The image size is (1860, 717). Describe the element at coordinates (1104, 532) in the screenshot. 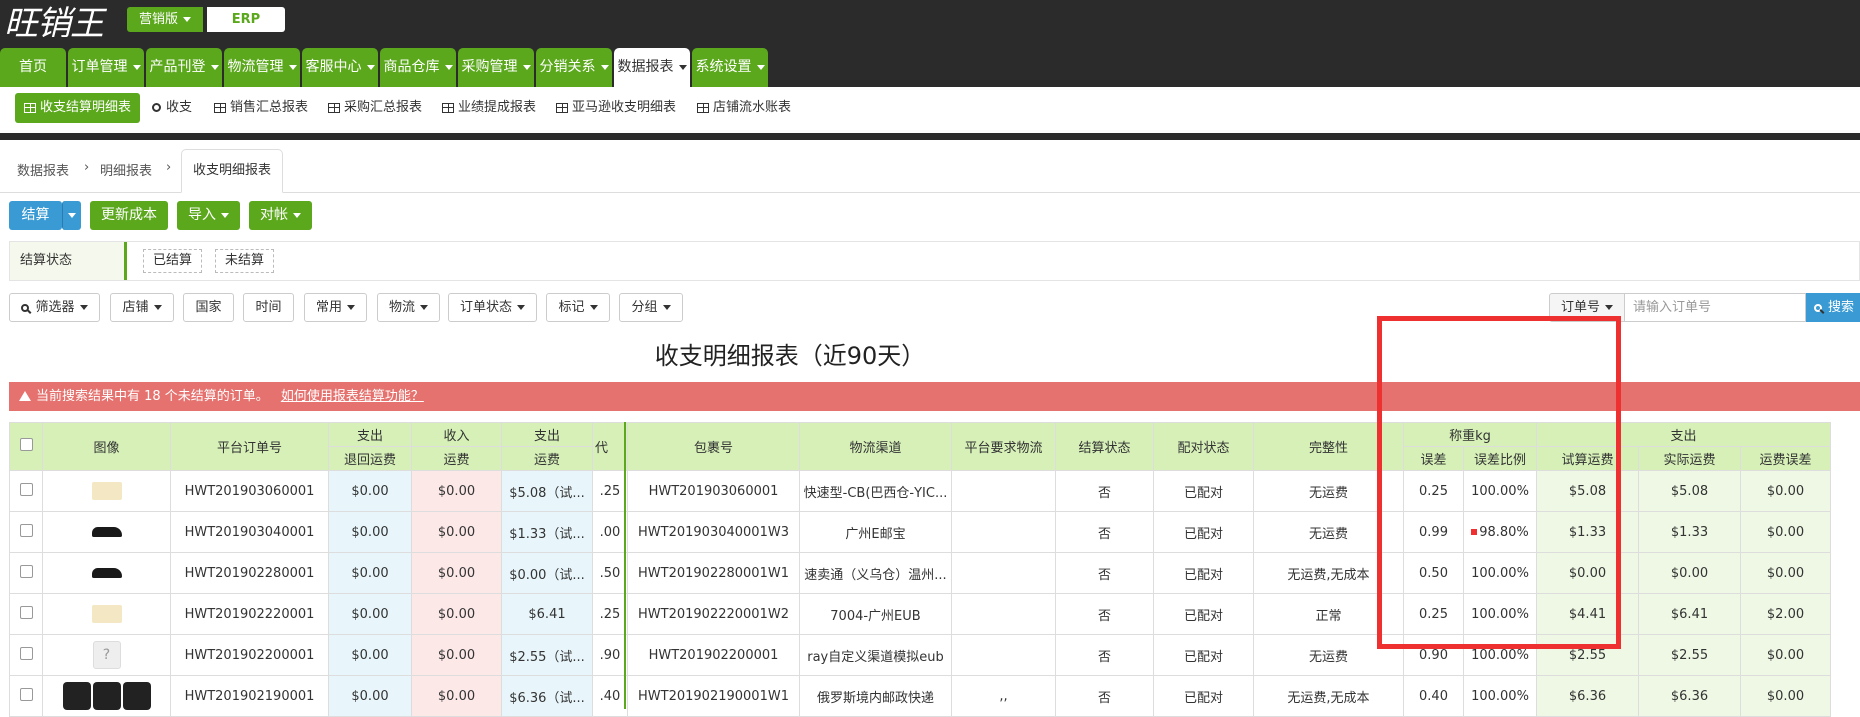

I see `row-settle: 否` at that location.